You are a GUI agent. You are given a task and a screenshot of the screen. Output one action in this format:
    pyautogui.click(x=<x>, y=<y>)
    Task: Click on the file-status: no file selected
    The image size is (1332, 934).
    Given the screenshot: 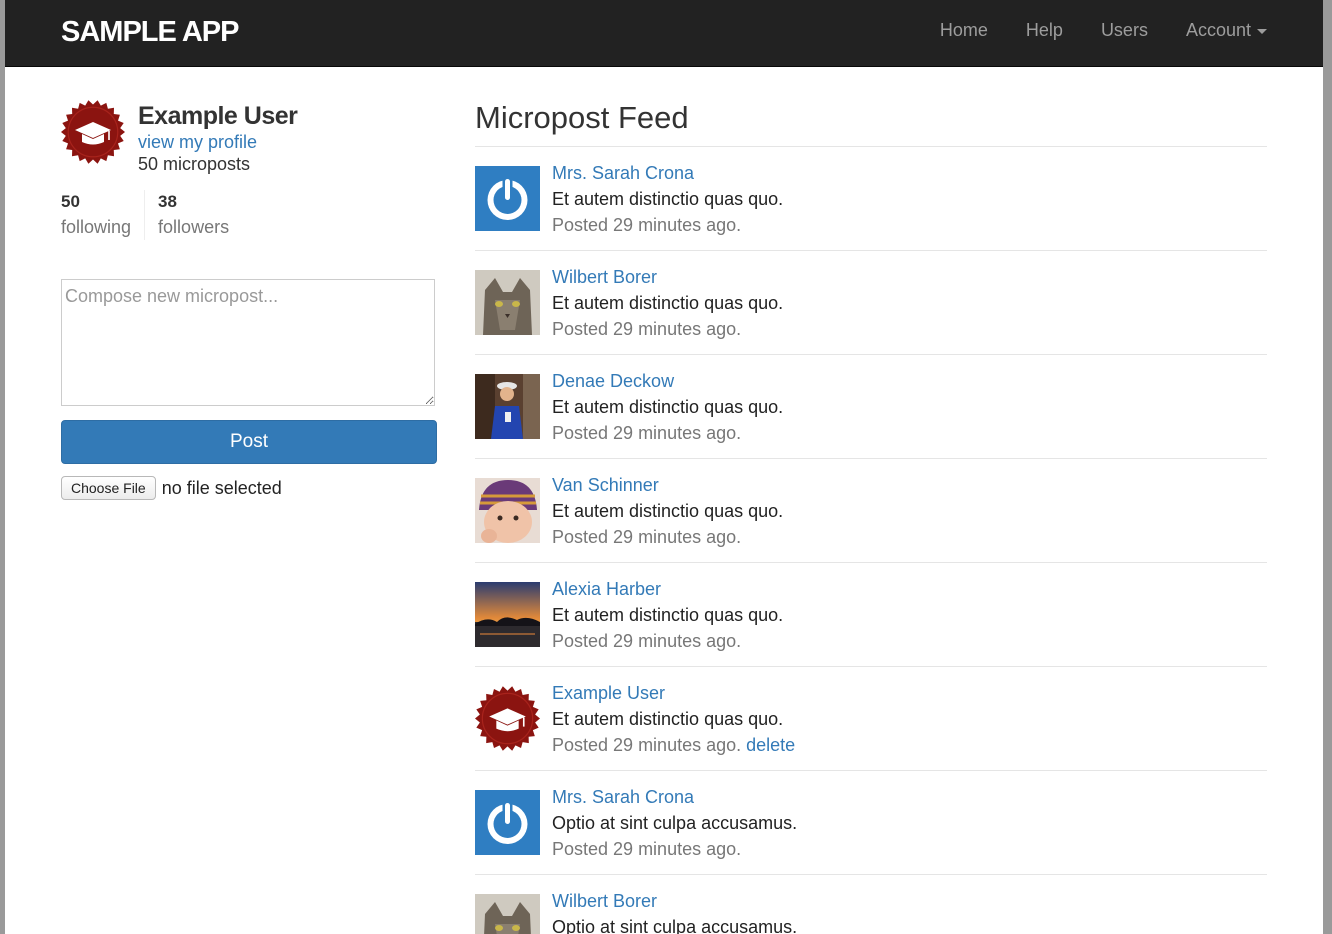 What is the action you would take?
    pyautogui.click(x=221, y=487)
    